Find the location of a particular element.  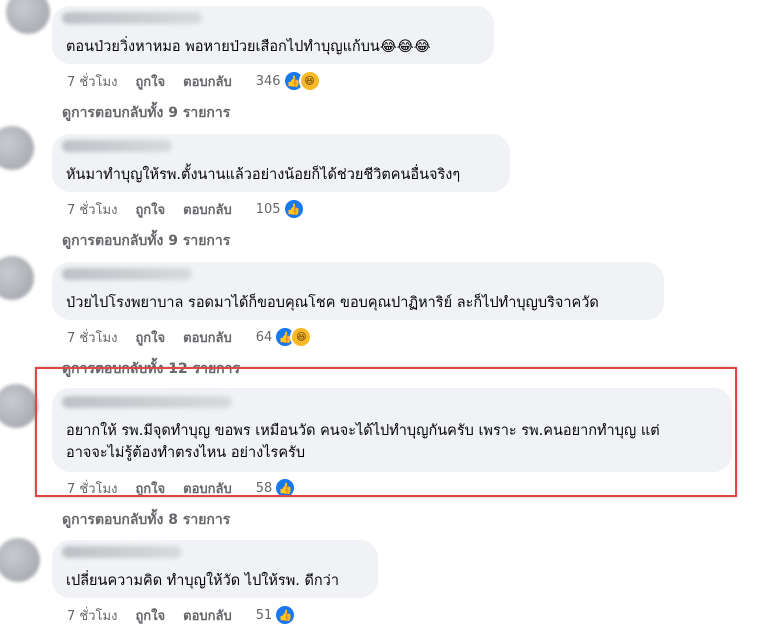

like-icon: 👍 is located at coordinates (293, 209).